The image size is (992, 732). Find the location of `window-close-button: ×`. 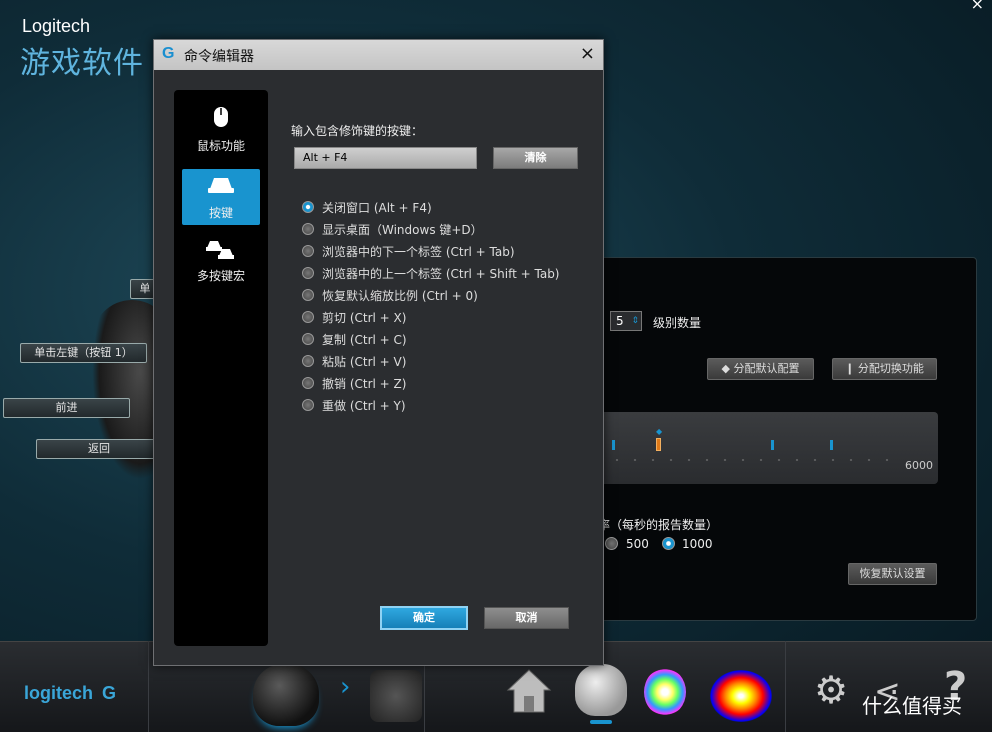

window-close-button: × is located at coordinates (977, 6).